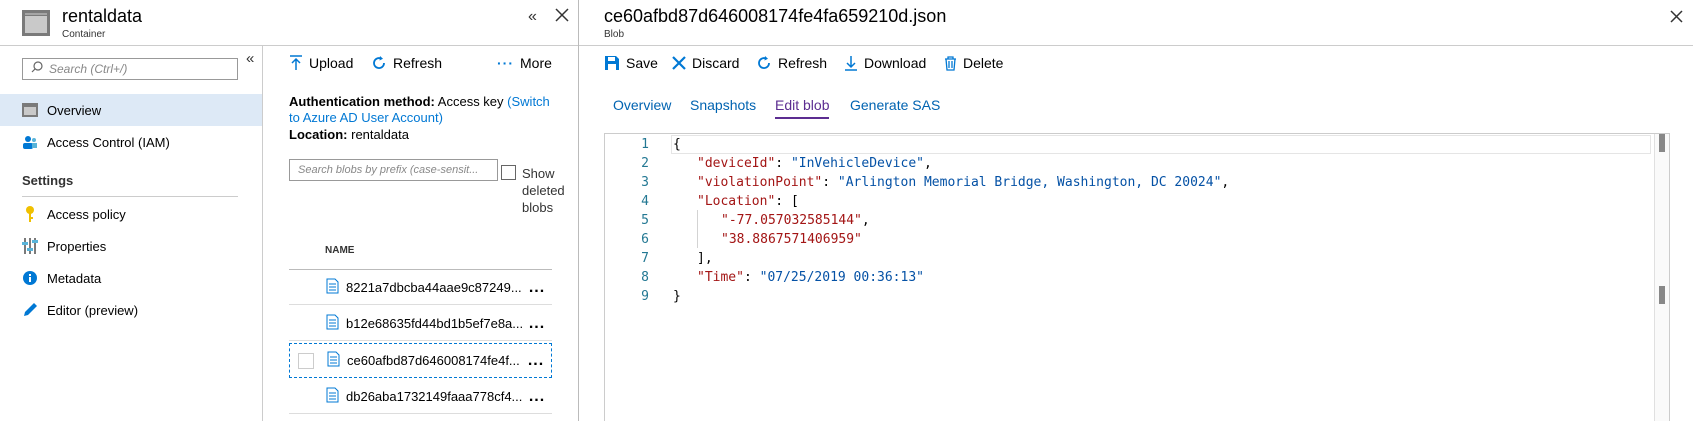  What do you see at coordinates (362, 101) in the screenshot?
I see `auth-method-label: Authentication method:` at bounding box center [362, 101].